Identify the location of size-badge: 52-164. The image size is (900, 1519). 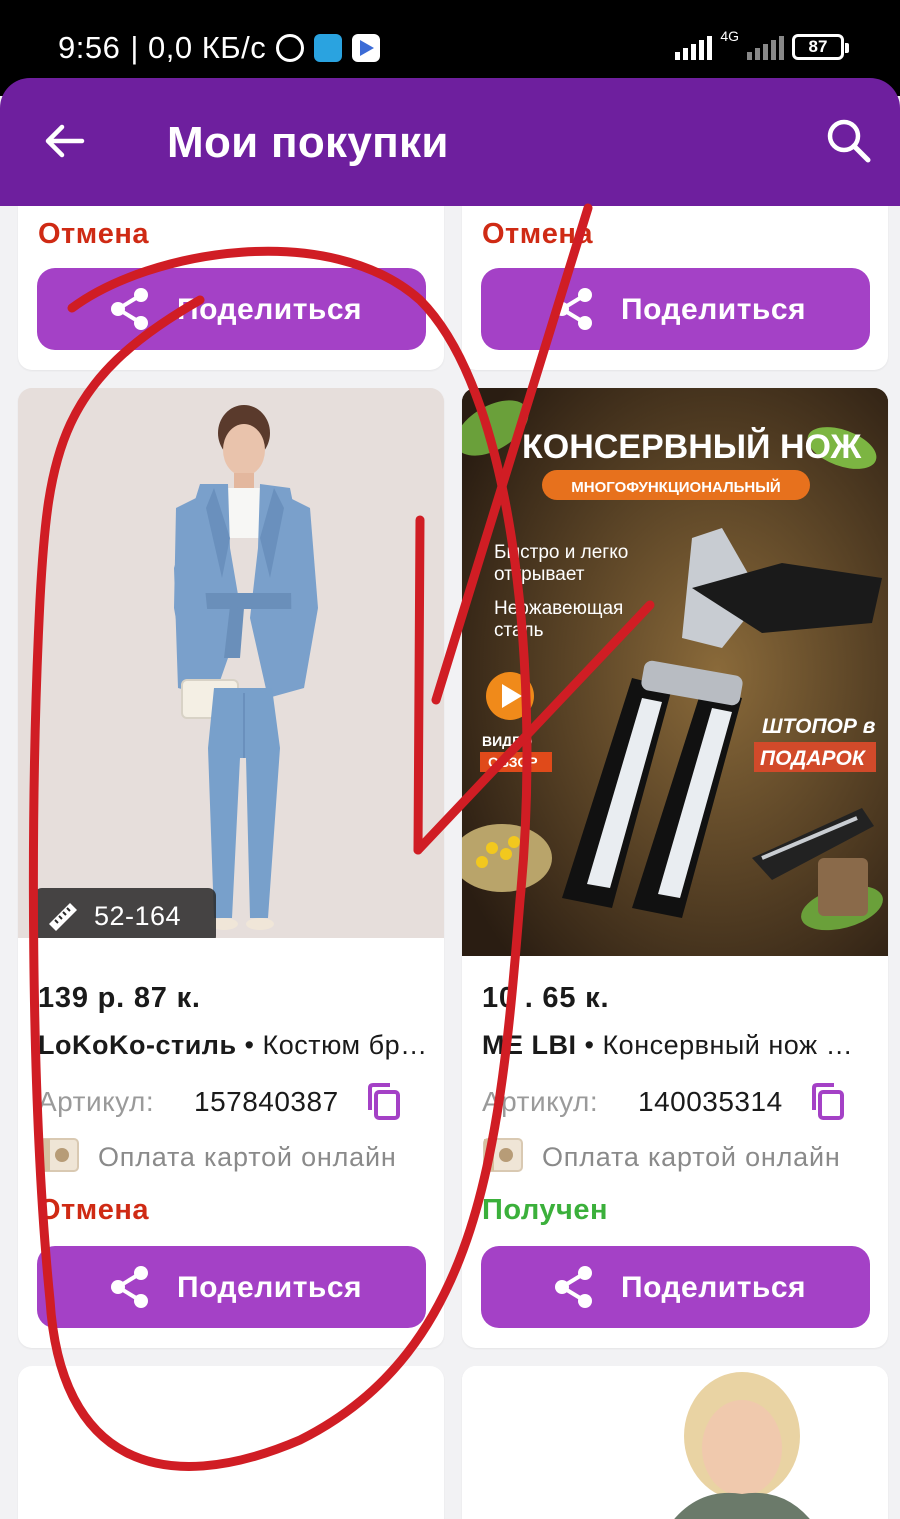
(125, 913).